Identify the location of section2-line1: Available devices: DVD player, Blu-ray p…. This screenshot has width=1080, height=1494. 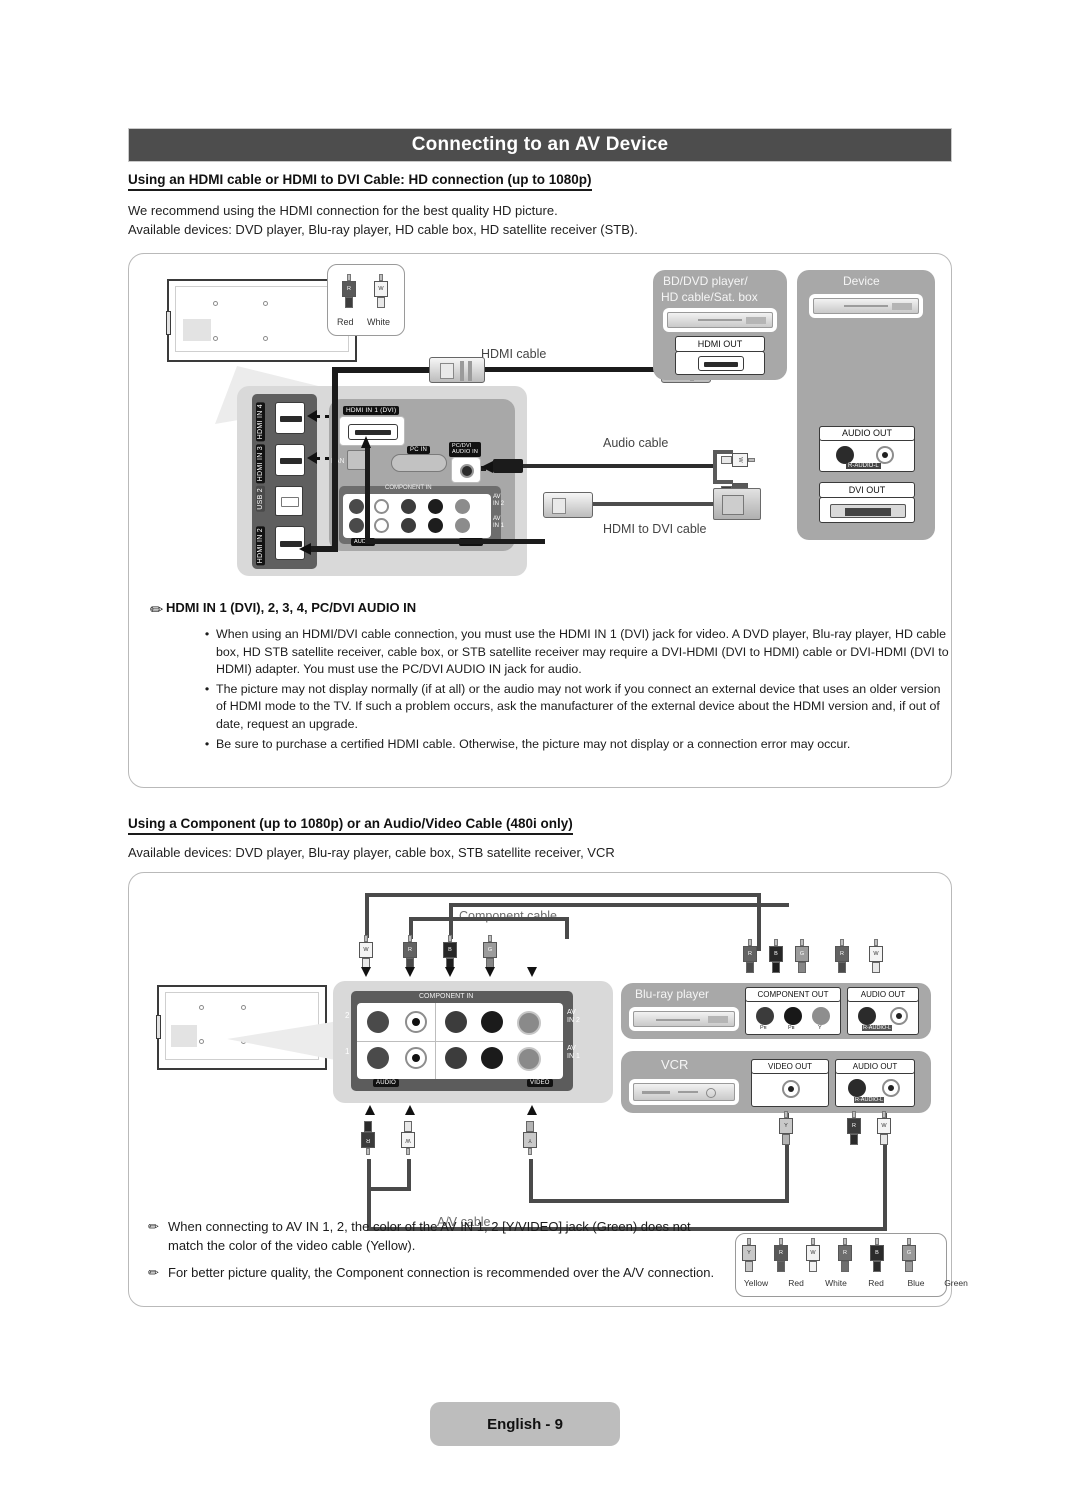
(371, 852).